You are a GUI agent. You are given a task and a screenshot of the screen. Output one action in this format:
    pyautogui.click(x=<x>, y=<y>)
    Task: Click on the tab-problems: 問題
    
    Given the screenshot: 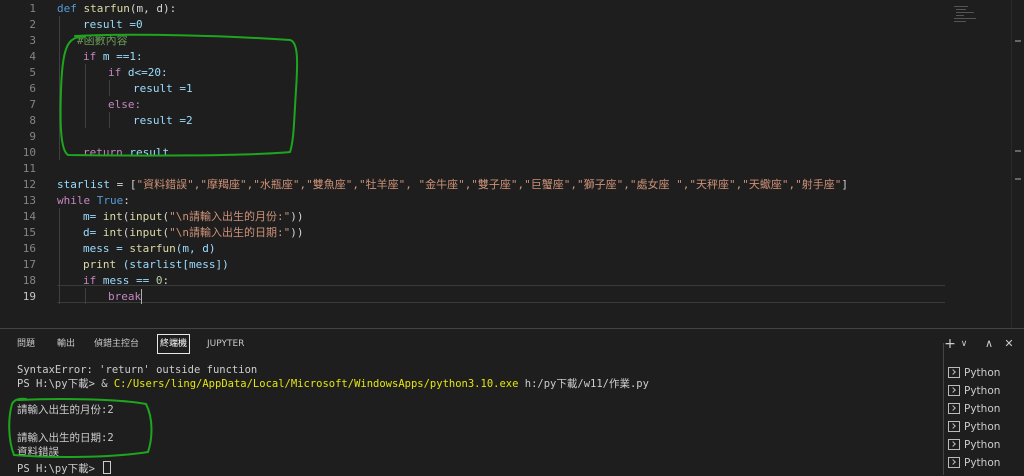 What is the action you would take?
    pyautogui.click(x=26, y=344)
    